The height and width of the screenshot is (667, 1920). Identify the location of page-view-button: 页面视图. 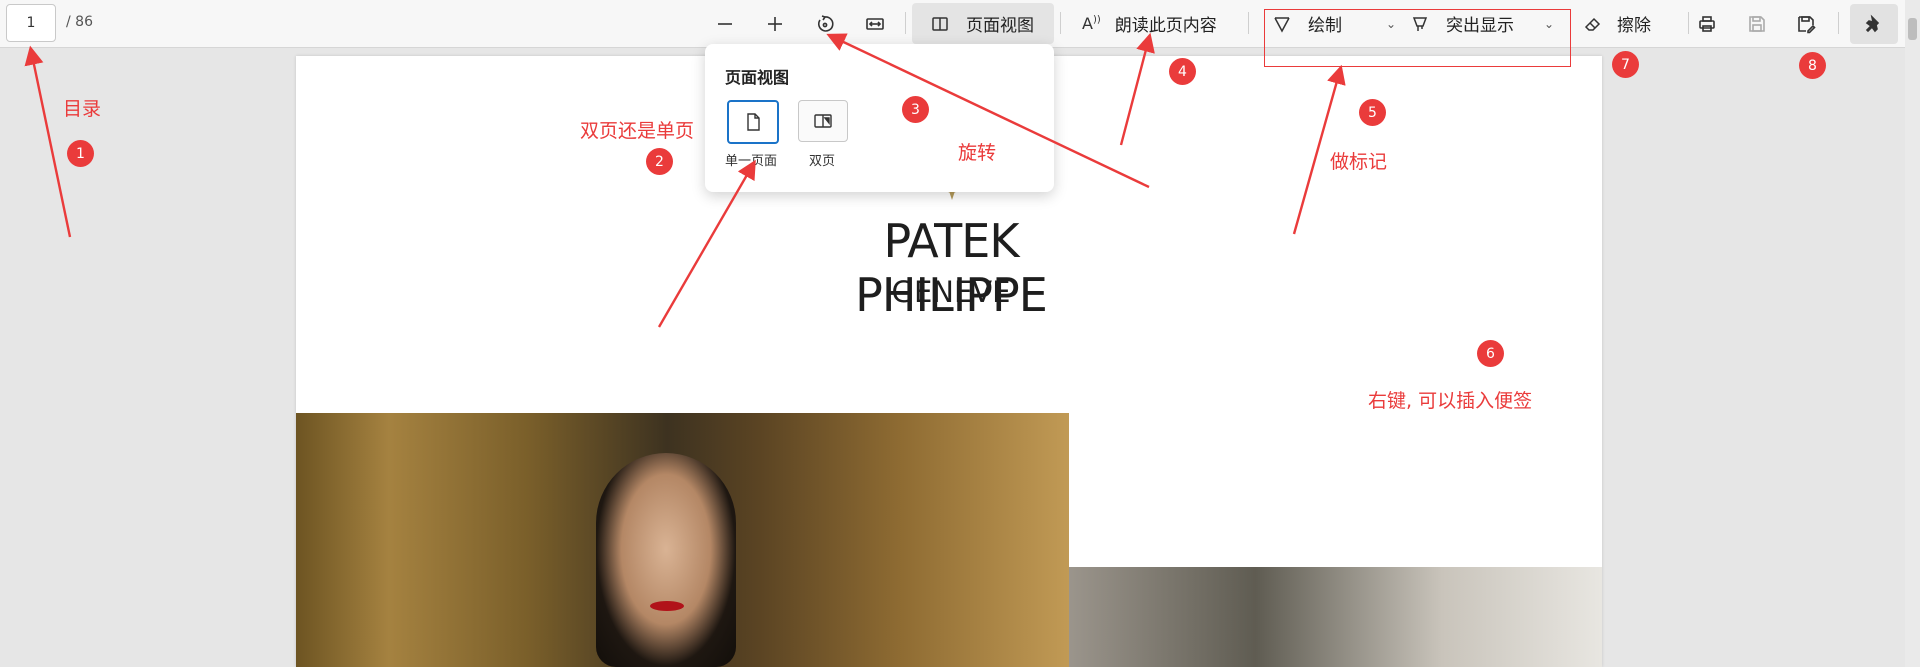
(983, 23).